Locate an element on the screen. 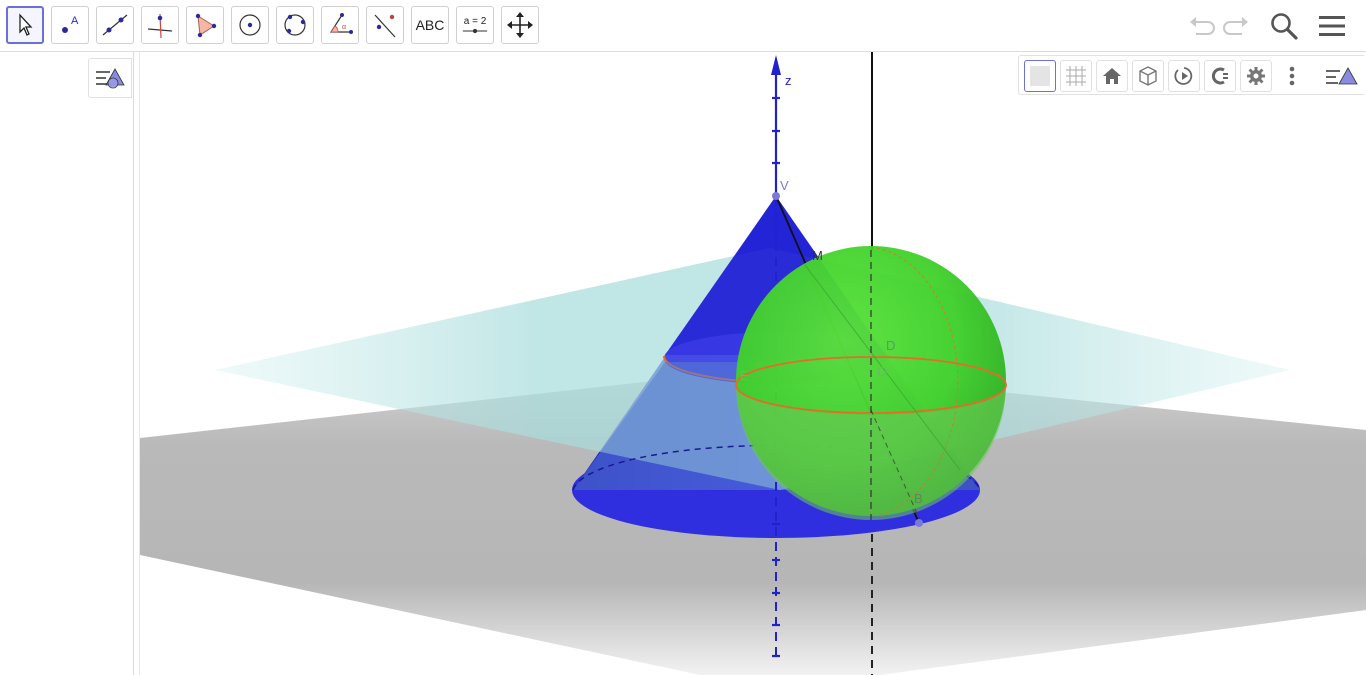  graphics-style-bar-toggle is located at coordinates (1341, 76).